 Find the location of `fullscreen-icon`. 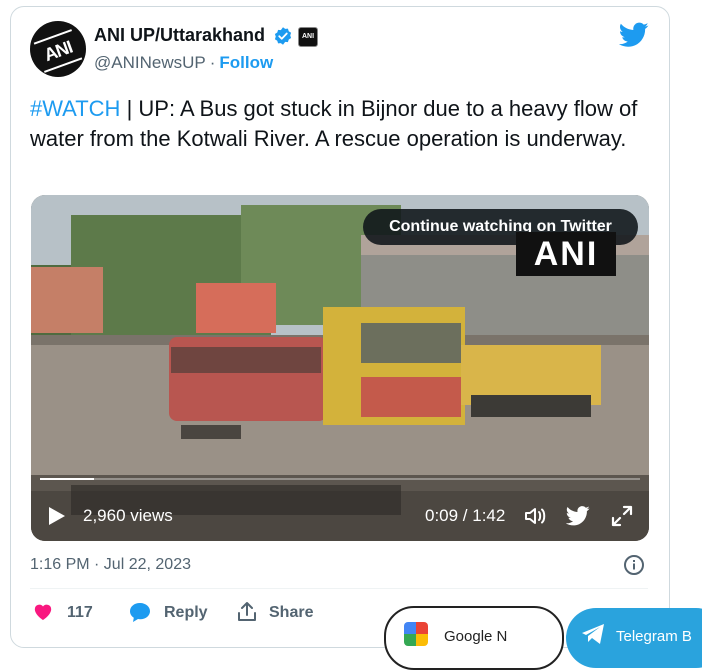

fullscreen-icon is located at coordinates (622, 516).